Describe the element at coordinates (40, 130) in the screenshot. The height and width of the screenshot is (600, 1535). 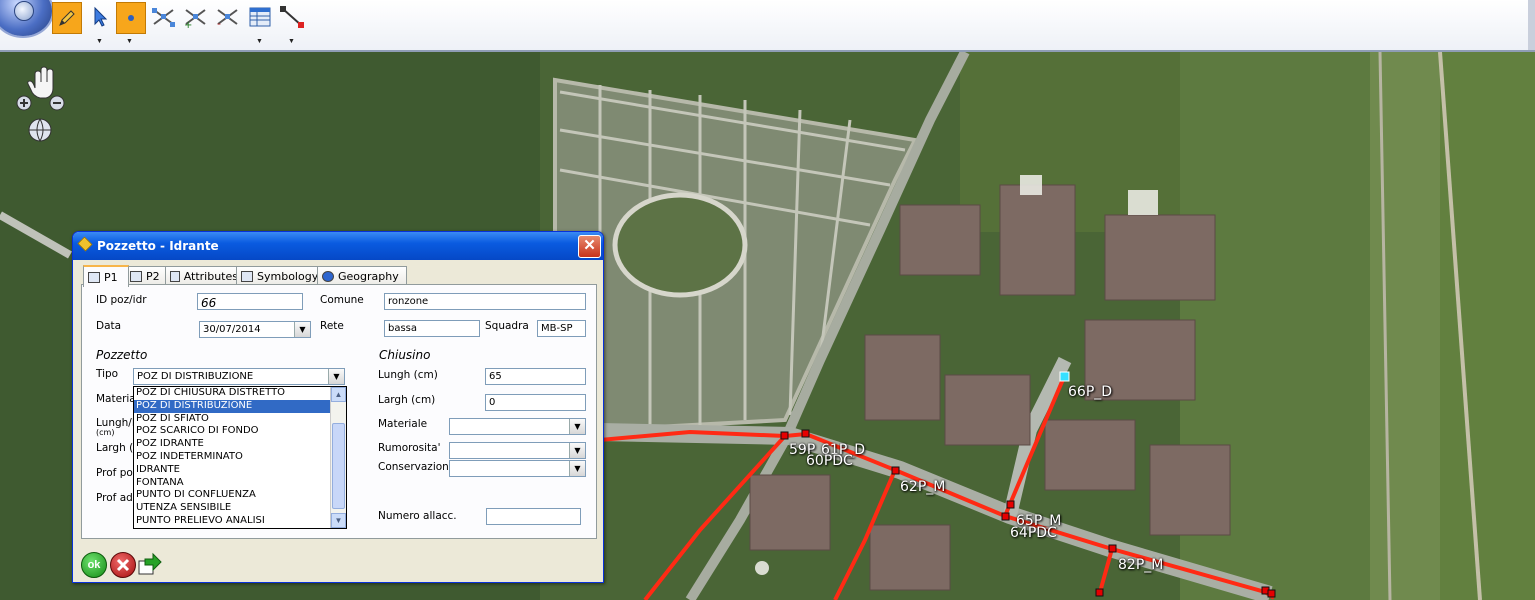
I see `globe-view-icon` at that location.